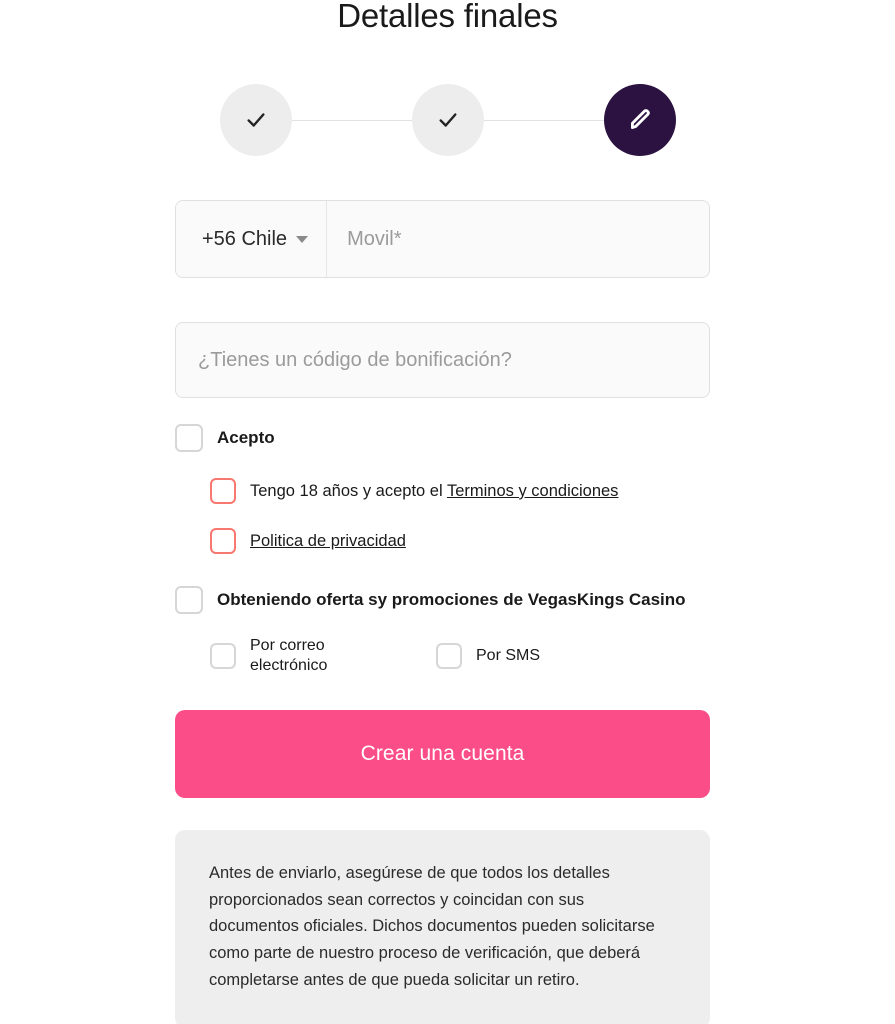  I want to click on progress-stepper, so click(447, 120).